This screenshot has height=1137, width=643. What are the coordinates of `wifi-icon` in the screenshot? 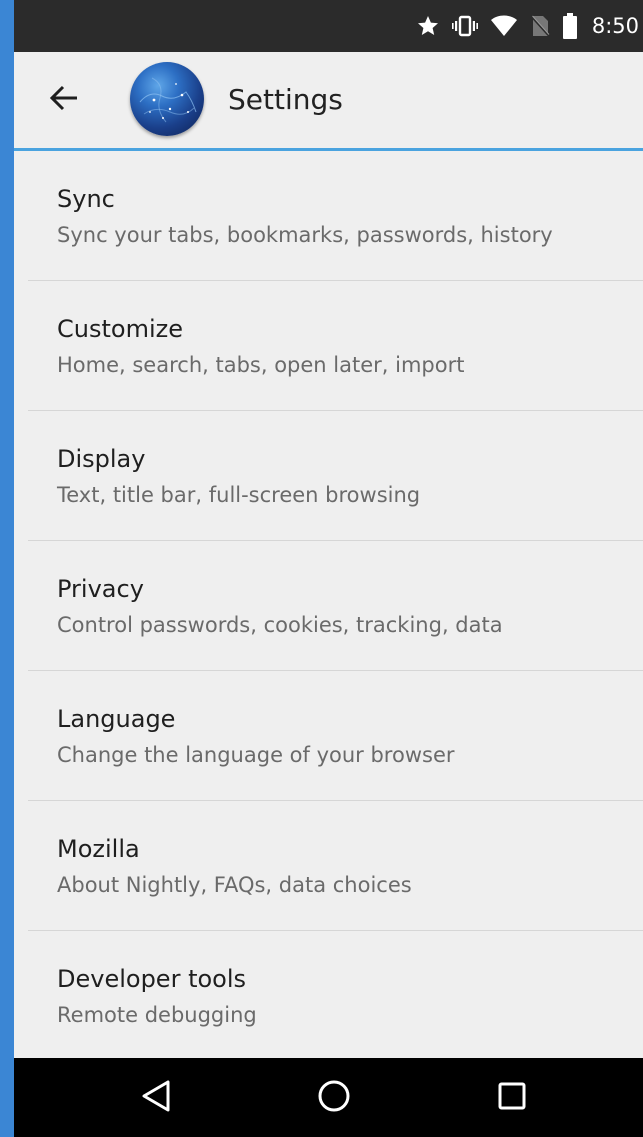 It's located at (504, 26).